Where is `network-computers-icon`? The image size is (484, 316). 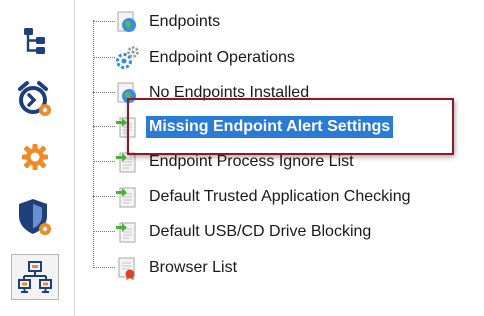 network-computers-icon is located at coordinates (35, 277).